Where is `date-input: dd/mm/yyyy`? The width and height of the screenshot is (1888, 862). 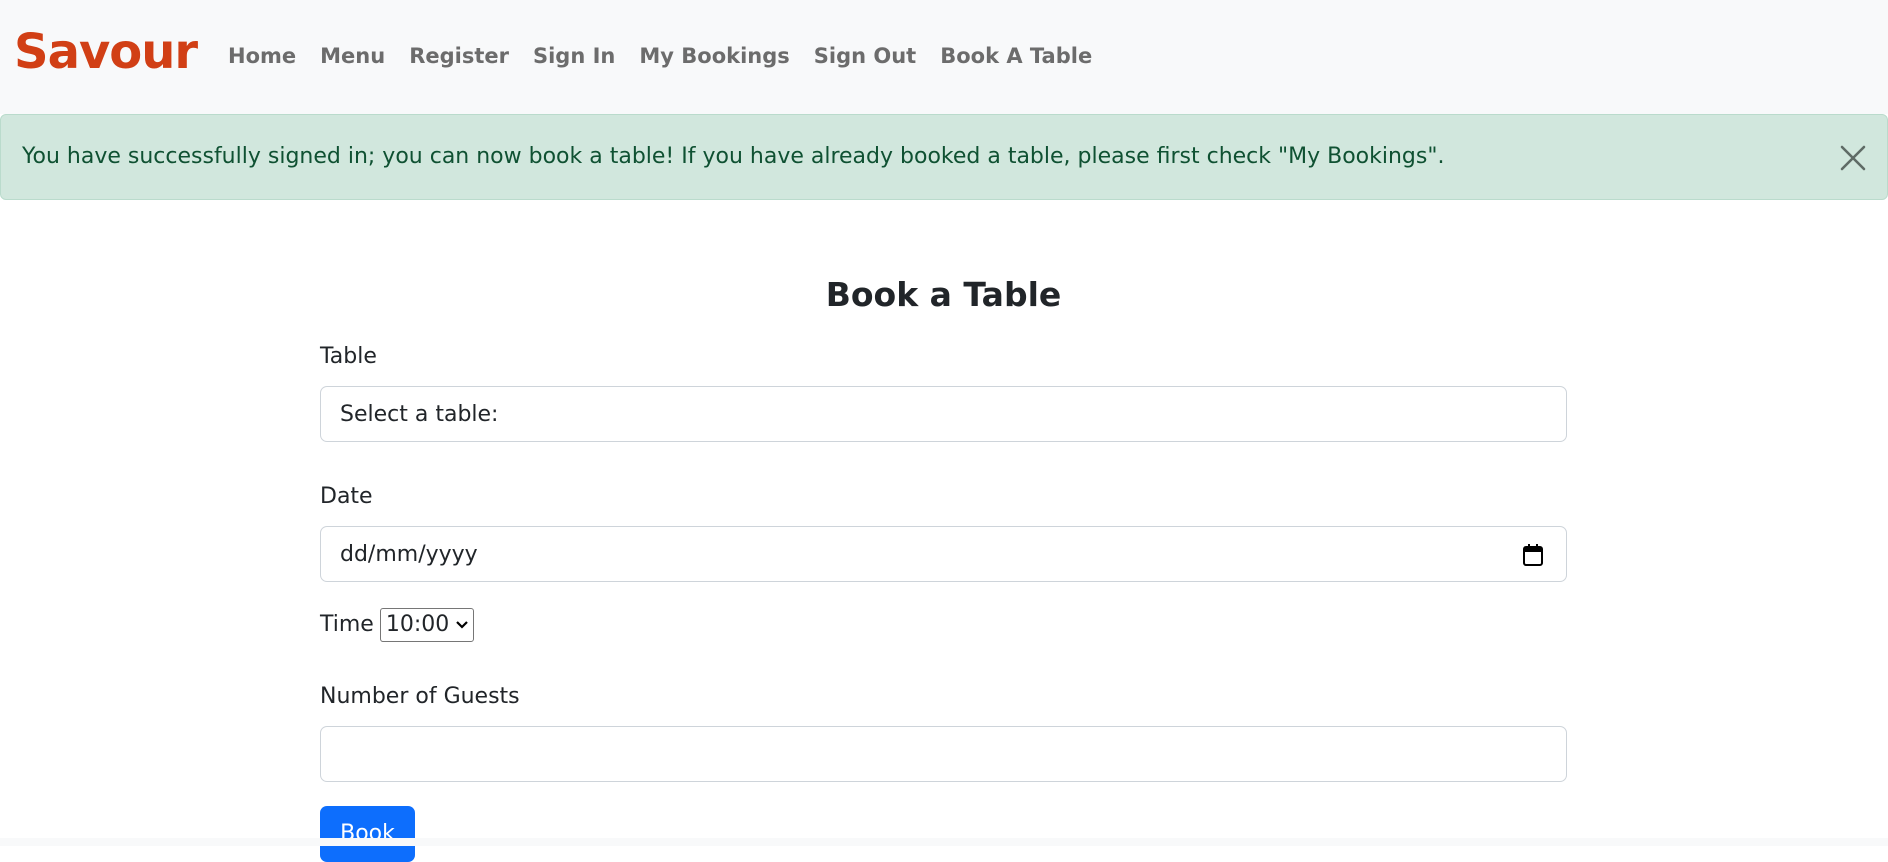 date-input: dd/mm/yyyy is located at coordinates (943, 554).